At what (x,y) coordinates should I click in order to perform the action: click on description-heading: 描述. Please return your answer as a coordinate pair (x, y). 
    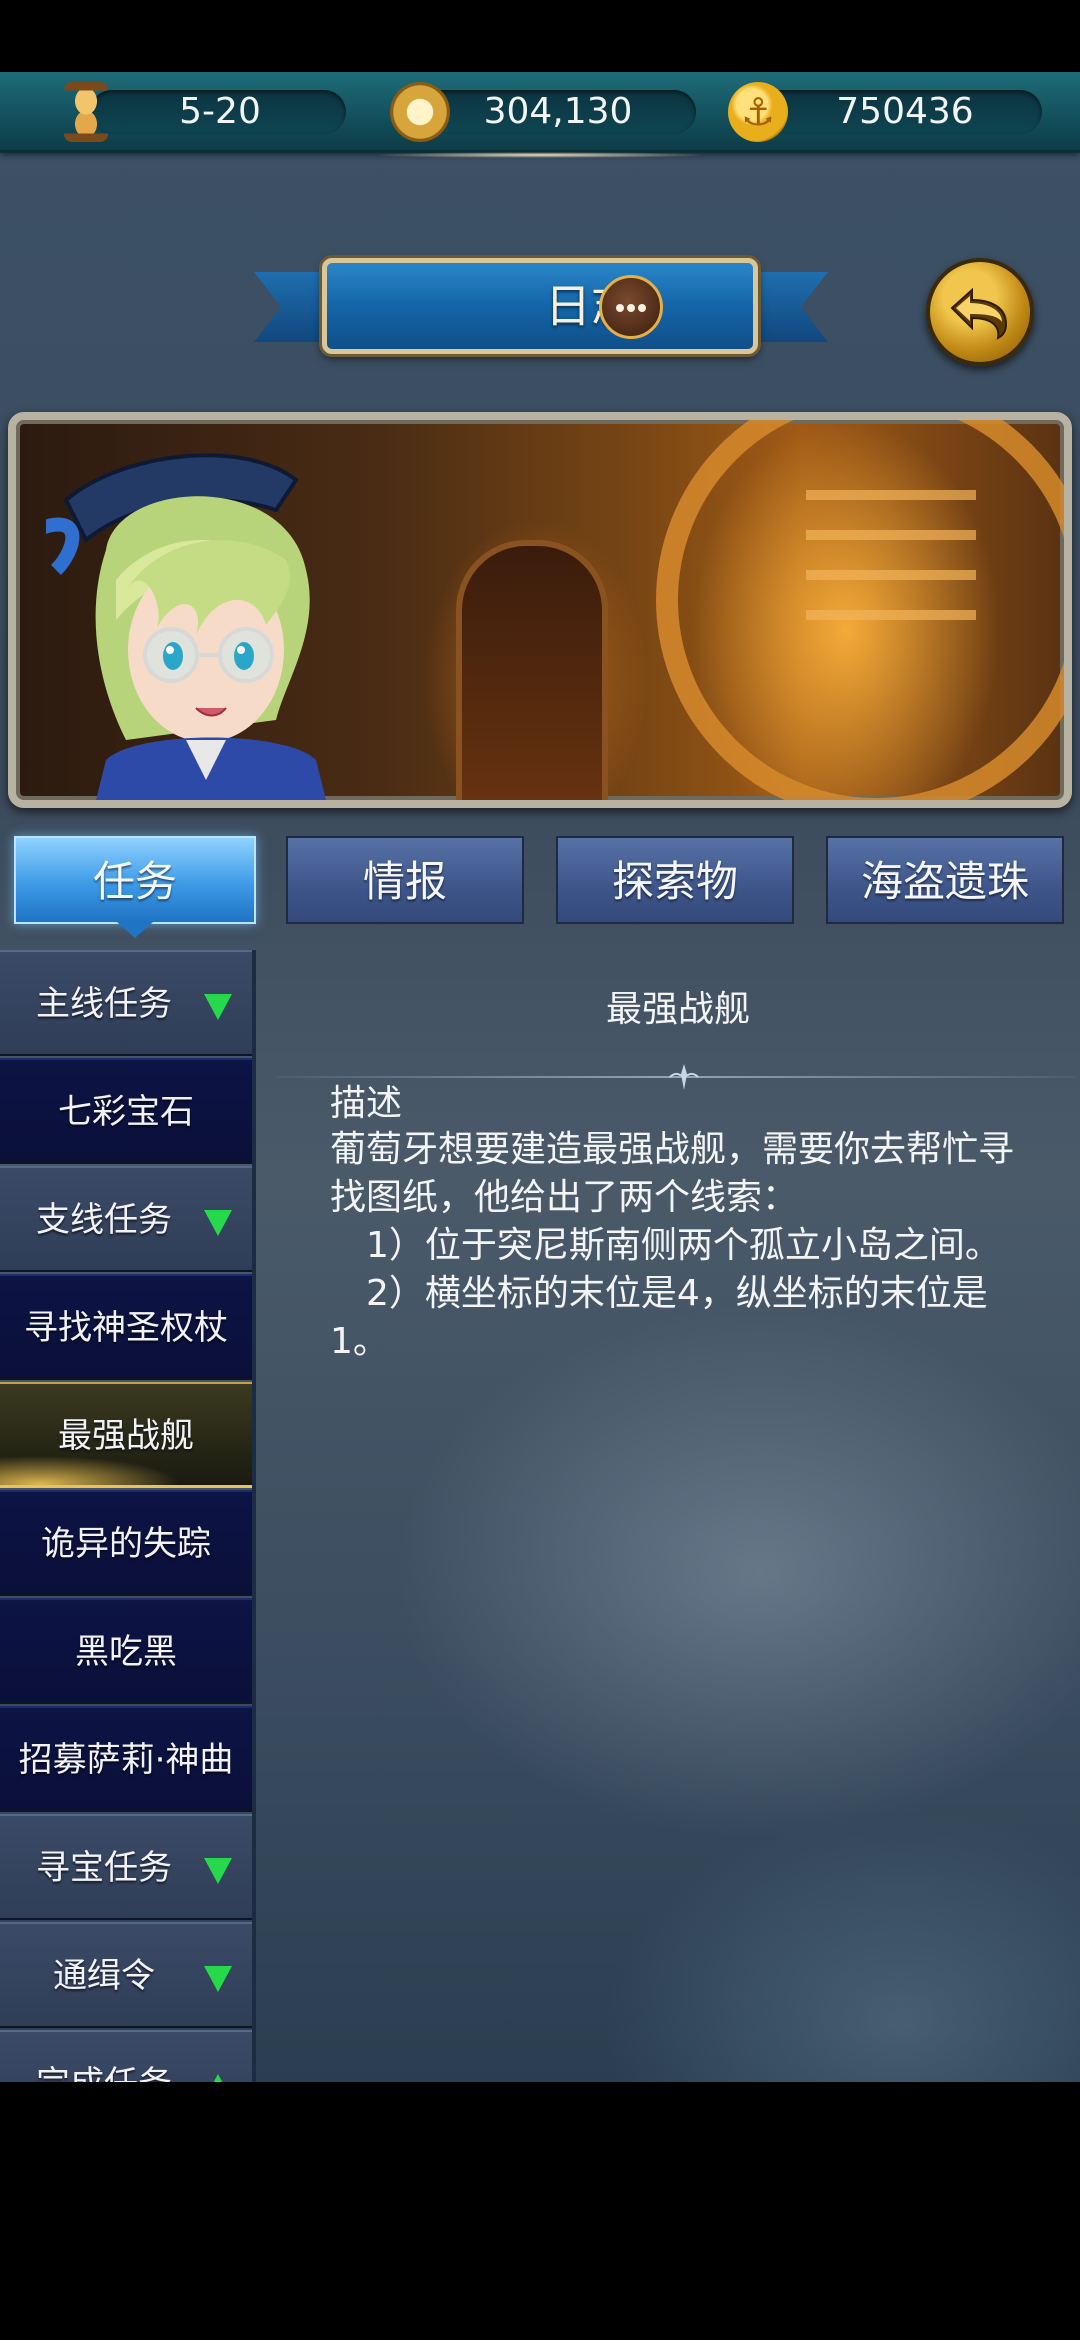
    Looking at the image, I should click on (366, 1103).